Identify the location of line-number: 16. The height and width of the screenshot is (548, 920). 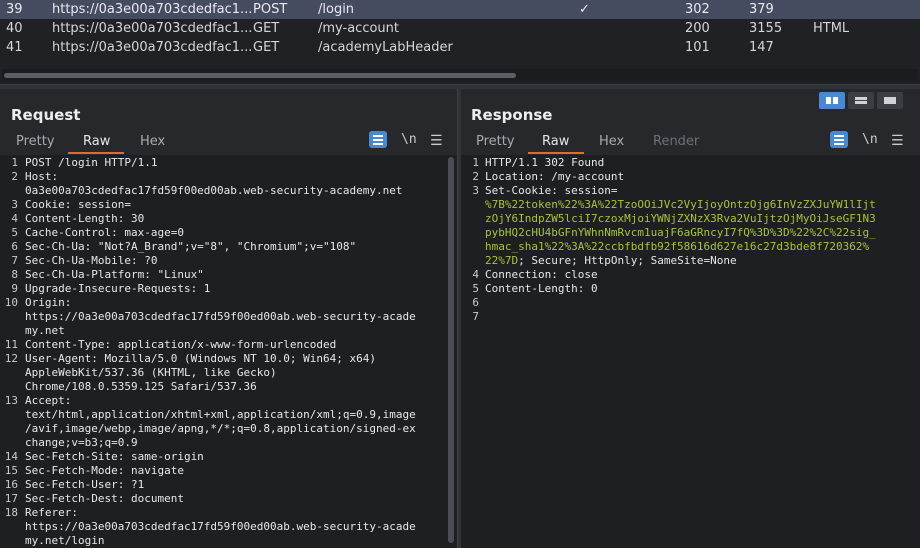
(11, 484).